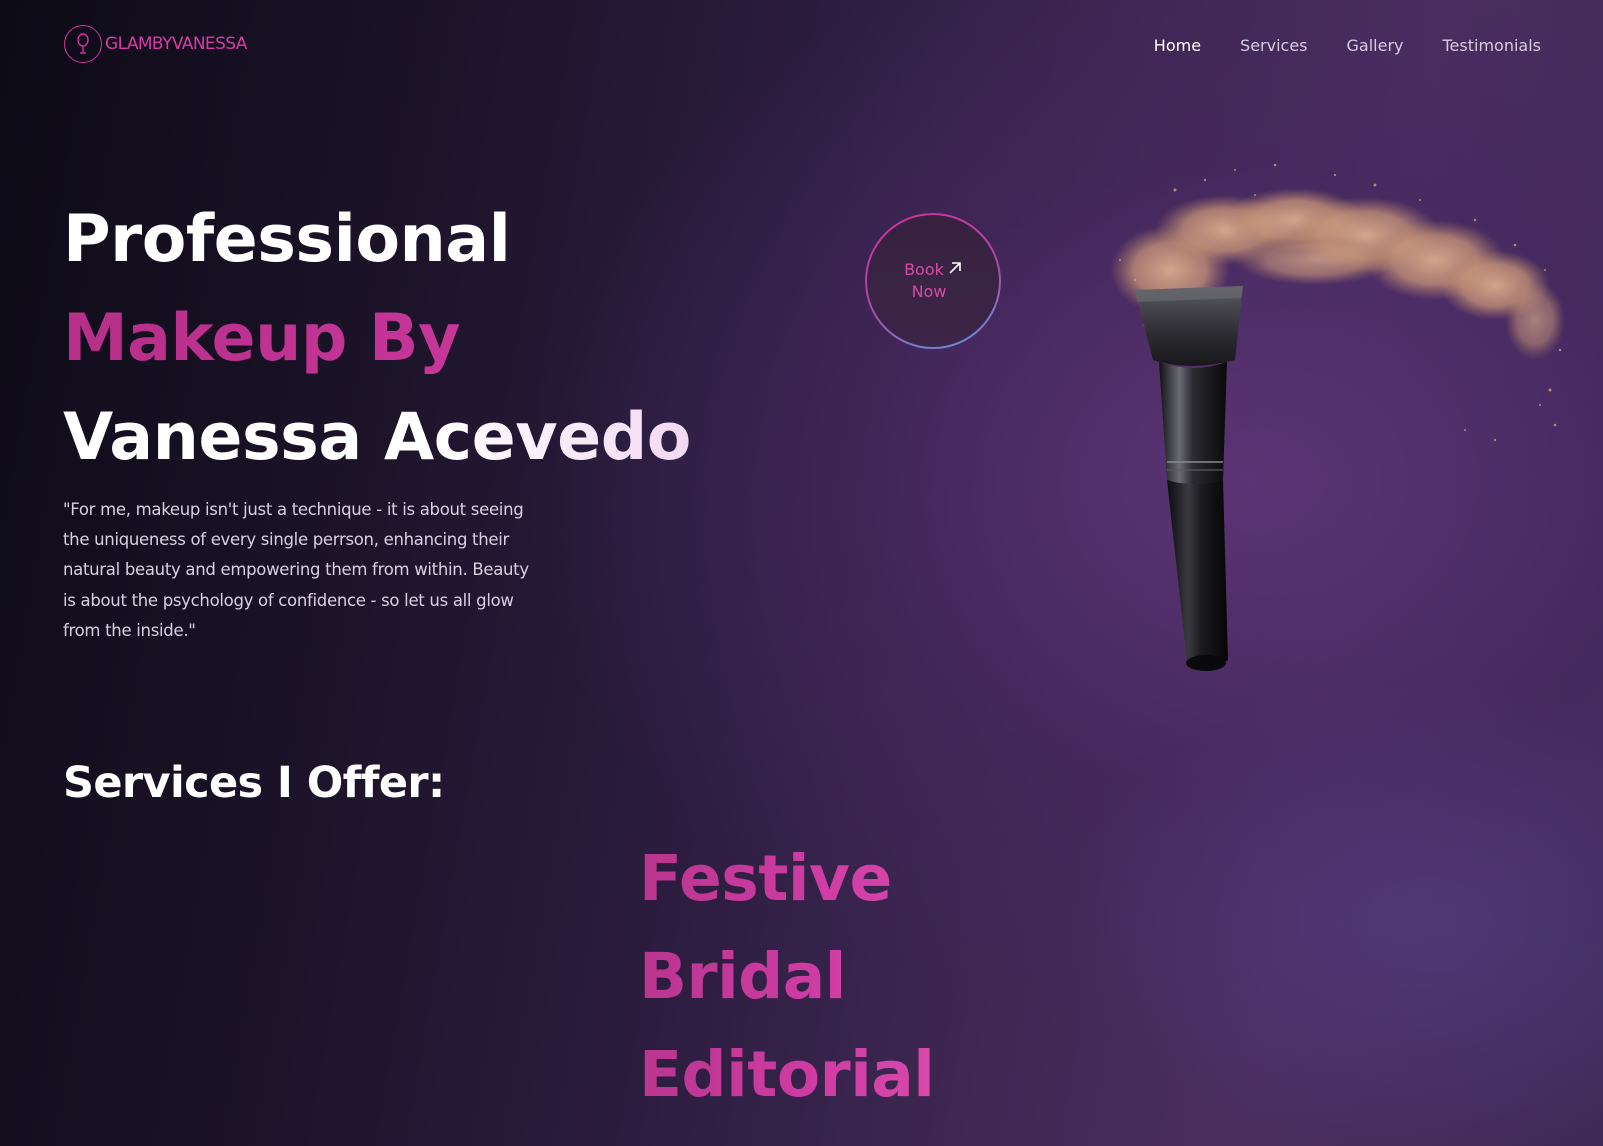 The height and width of the screenshot is (1146, 1603). I want to click on nav-gallery: Gallery, so click(1375, 45).